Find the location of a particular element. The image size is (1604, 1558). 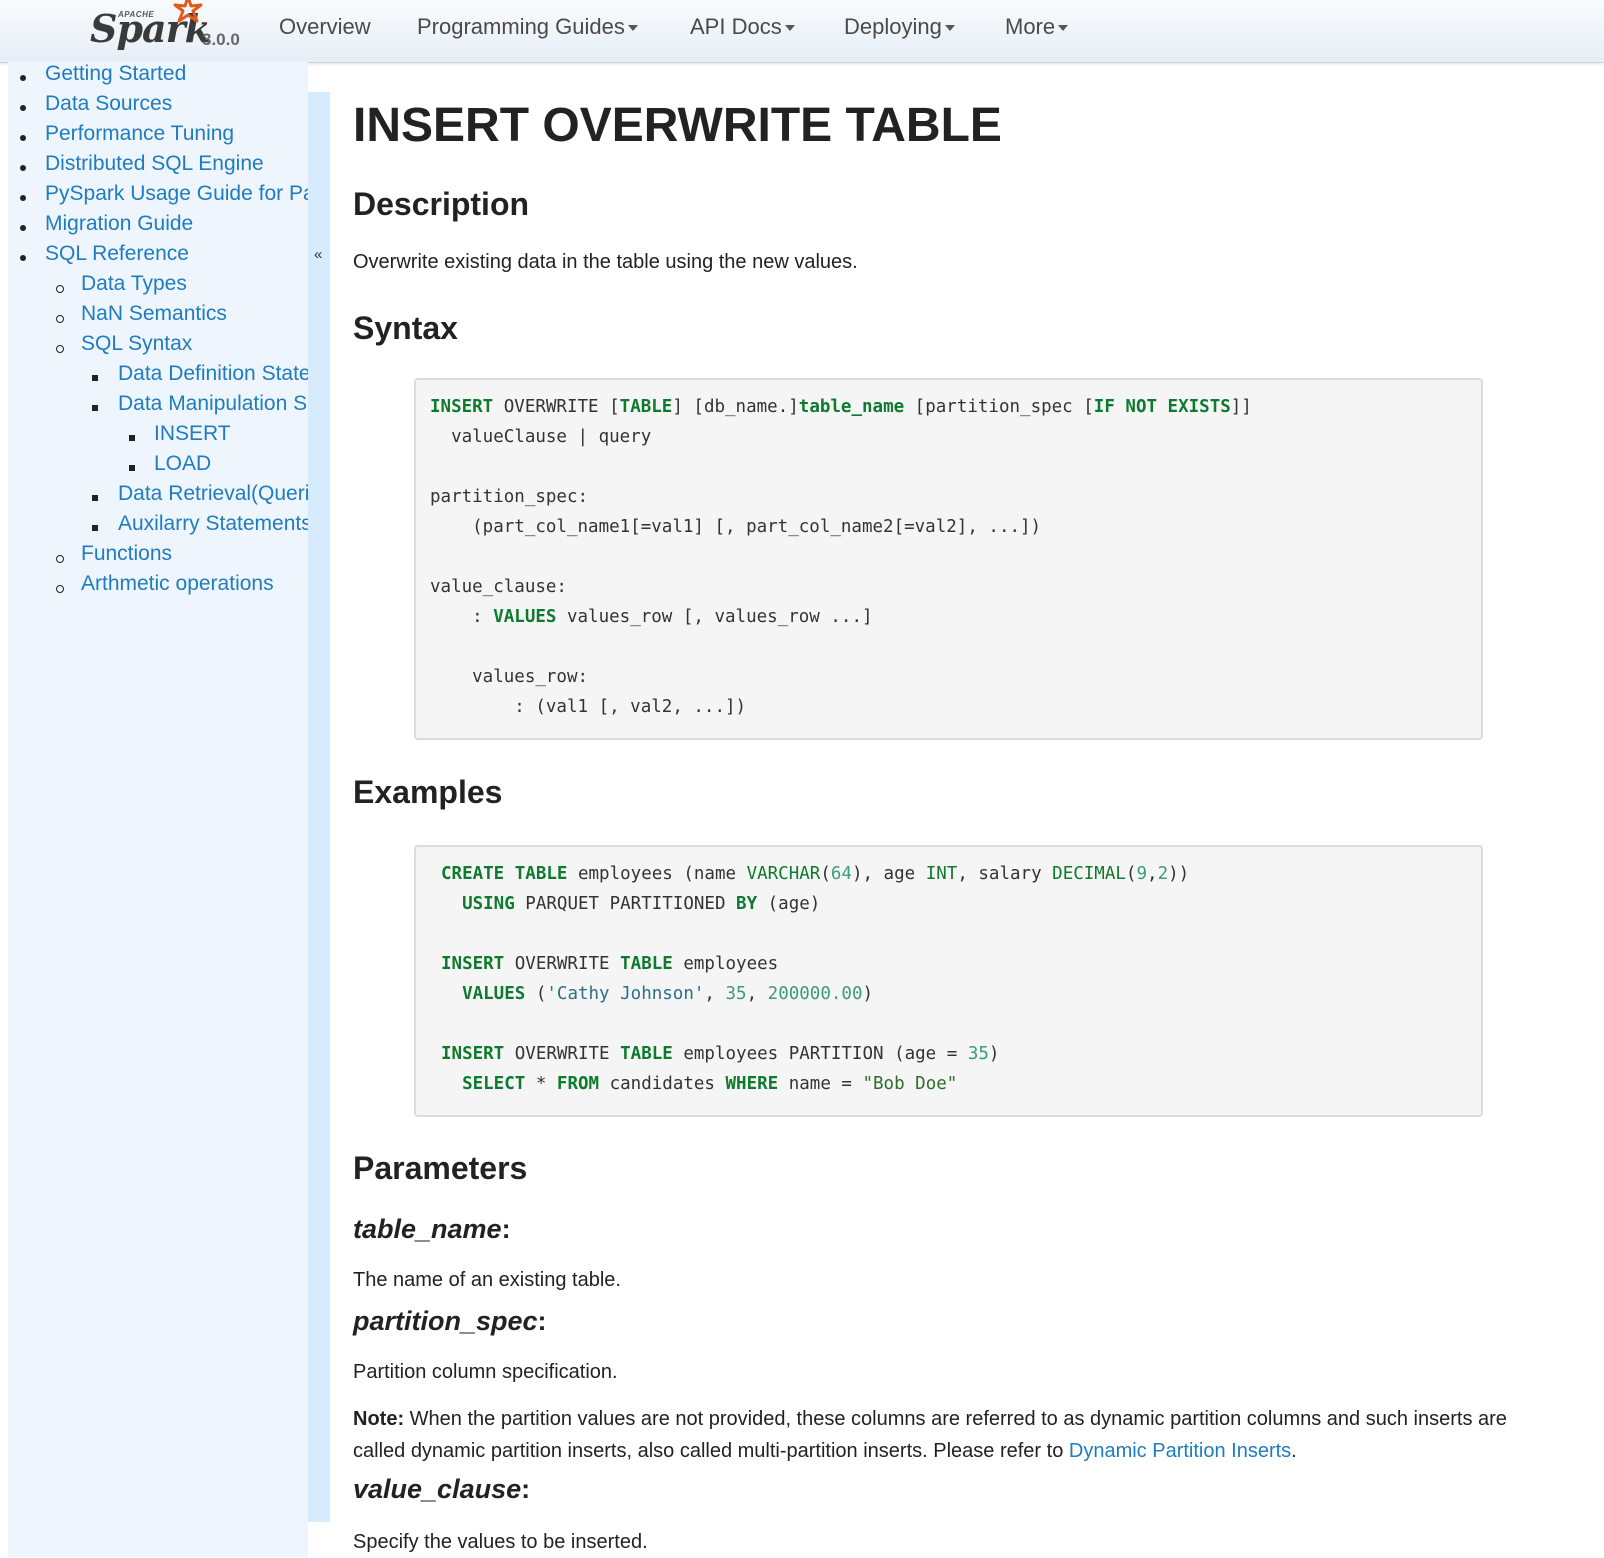

param-table-name-desc: The name of an existing table. is located at coordinates (487, 1280).